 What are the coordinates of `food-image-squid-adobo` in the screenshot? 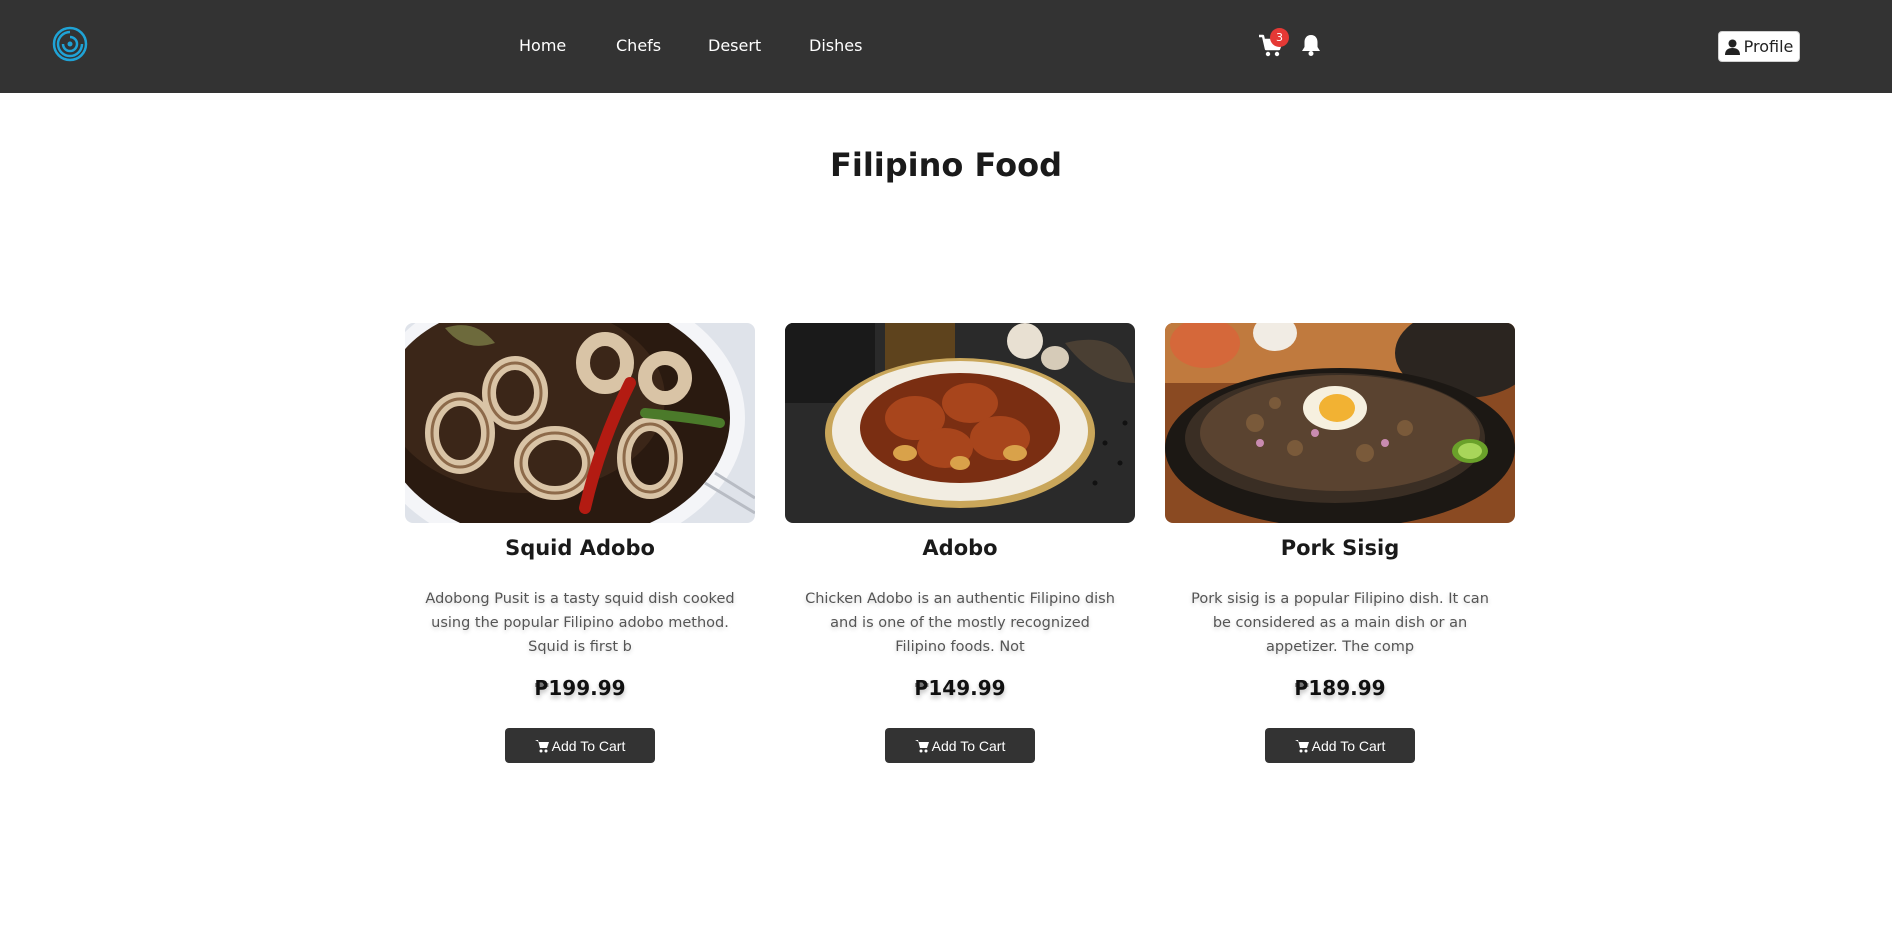 It's located at (580, 423).